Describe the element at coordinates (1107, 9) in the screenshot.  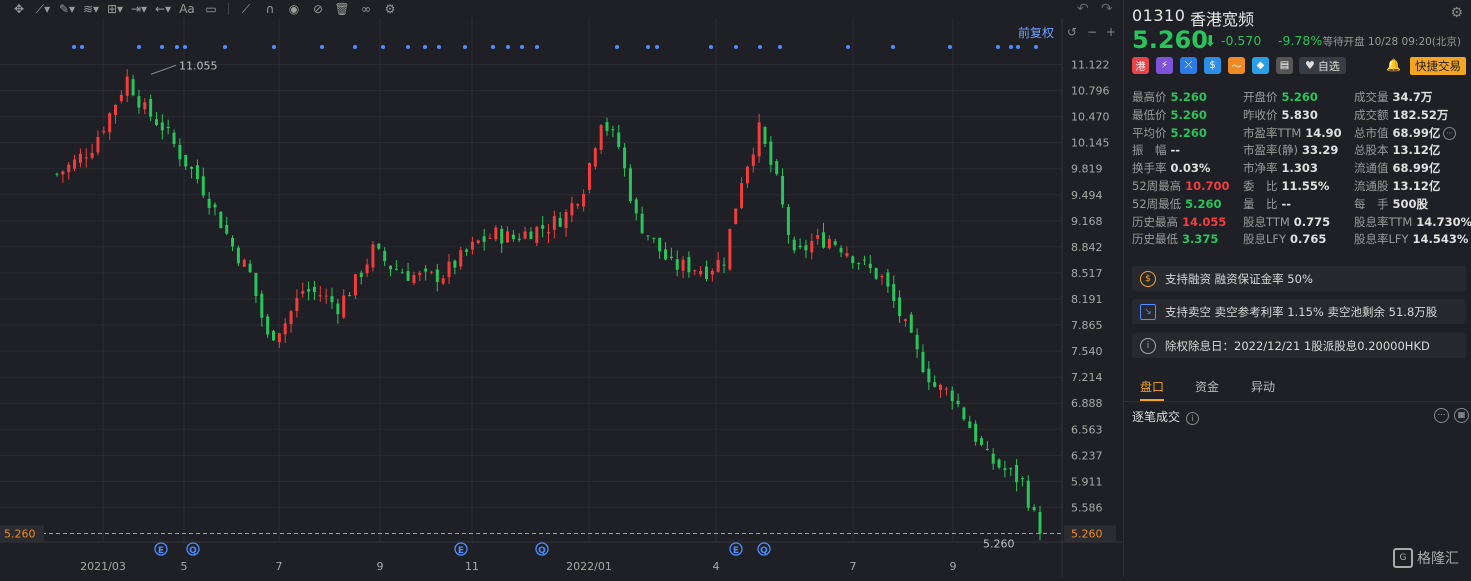
I see `redo-icon: ↷` at that location.